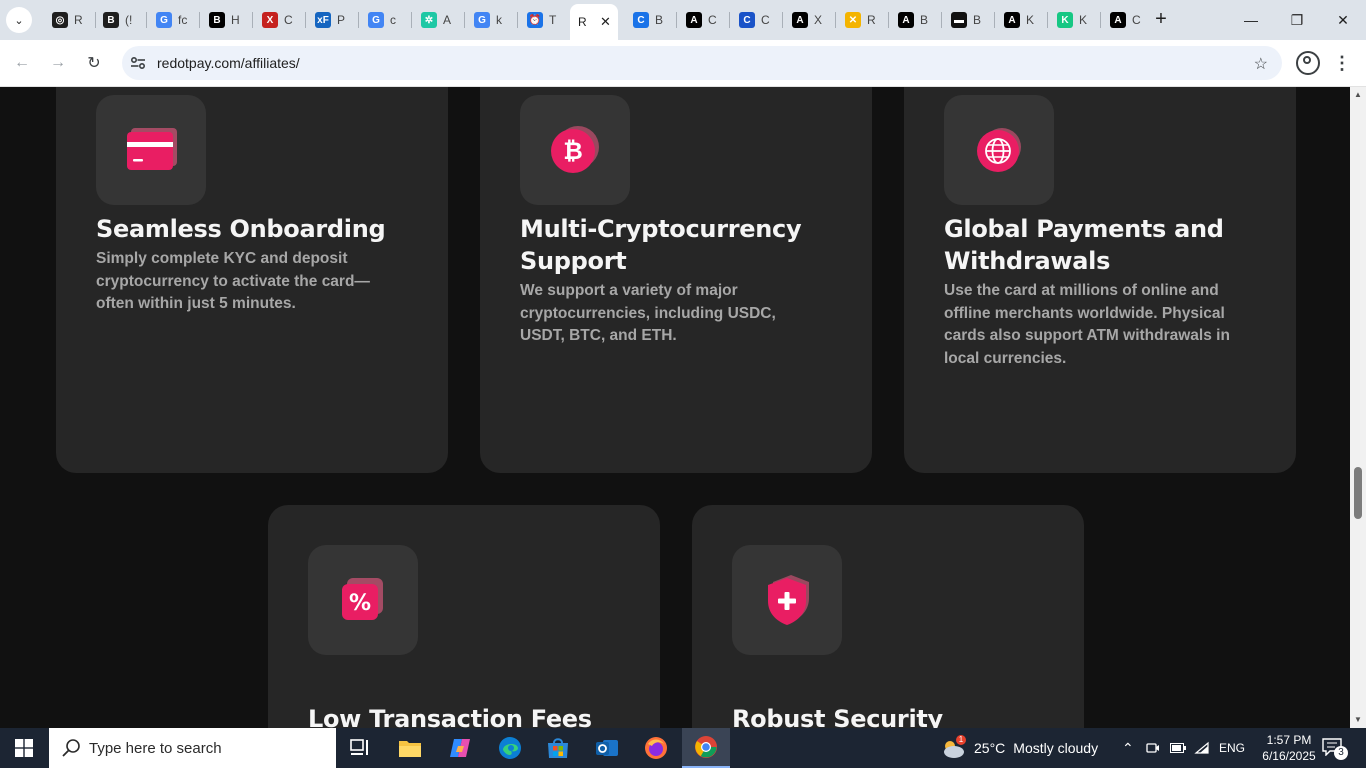 This screenshot has width=1366, height=768. I want to click on tab-favicon-icon: ◎, so click(60, 20).